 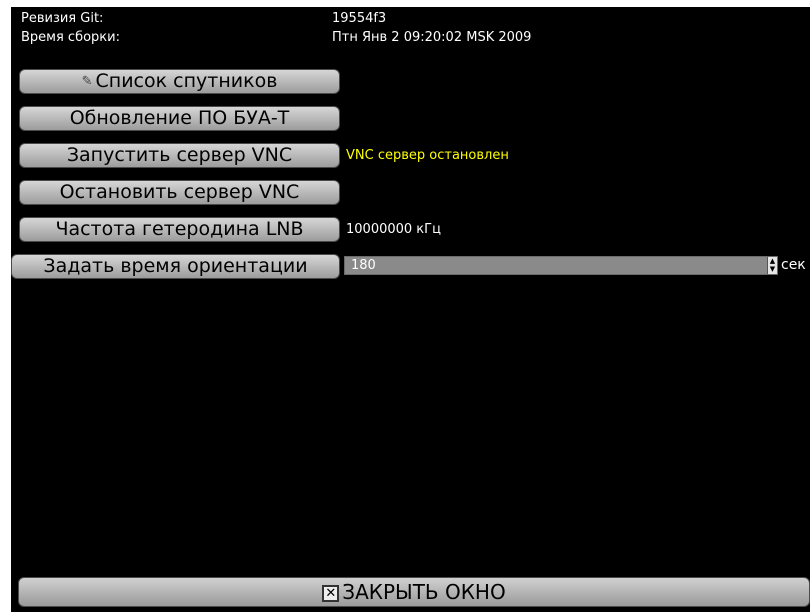 I want to click on close-window-button: ✕ ЗАКРЫТЬ ОКНО, so click(x=414, y=592).